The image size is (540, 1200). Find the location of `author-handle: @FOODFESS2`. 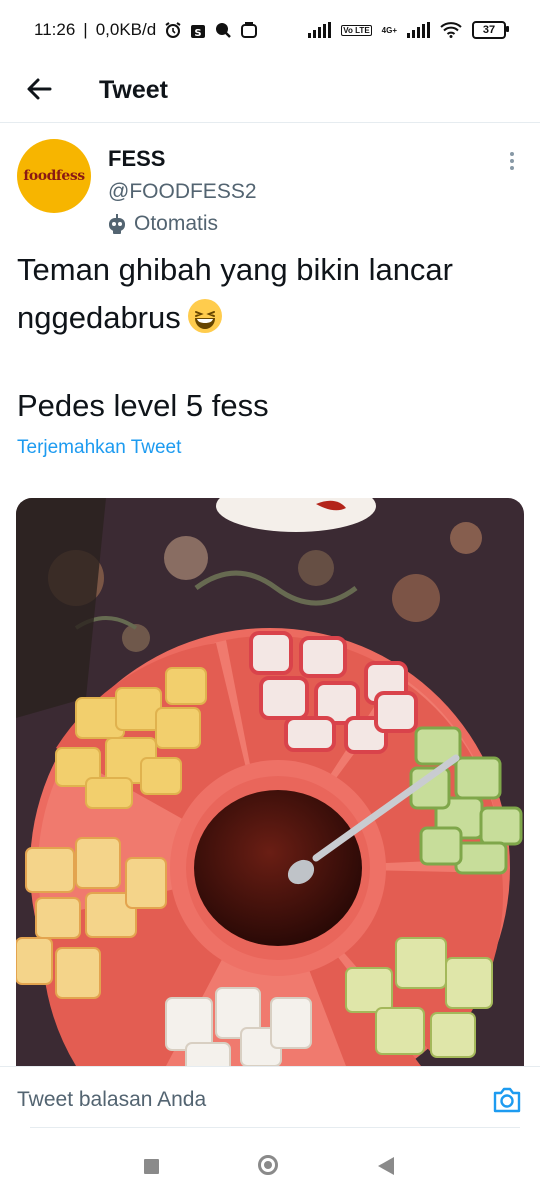

author-handle: @FOODFESS2 is located at coordinates (182, 192).